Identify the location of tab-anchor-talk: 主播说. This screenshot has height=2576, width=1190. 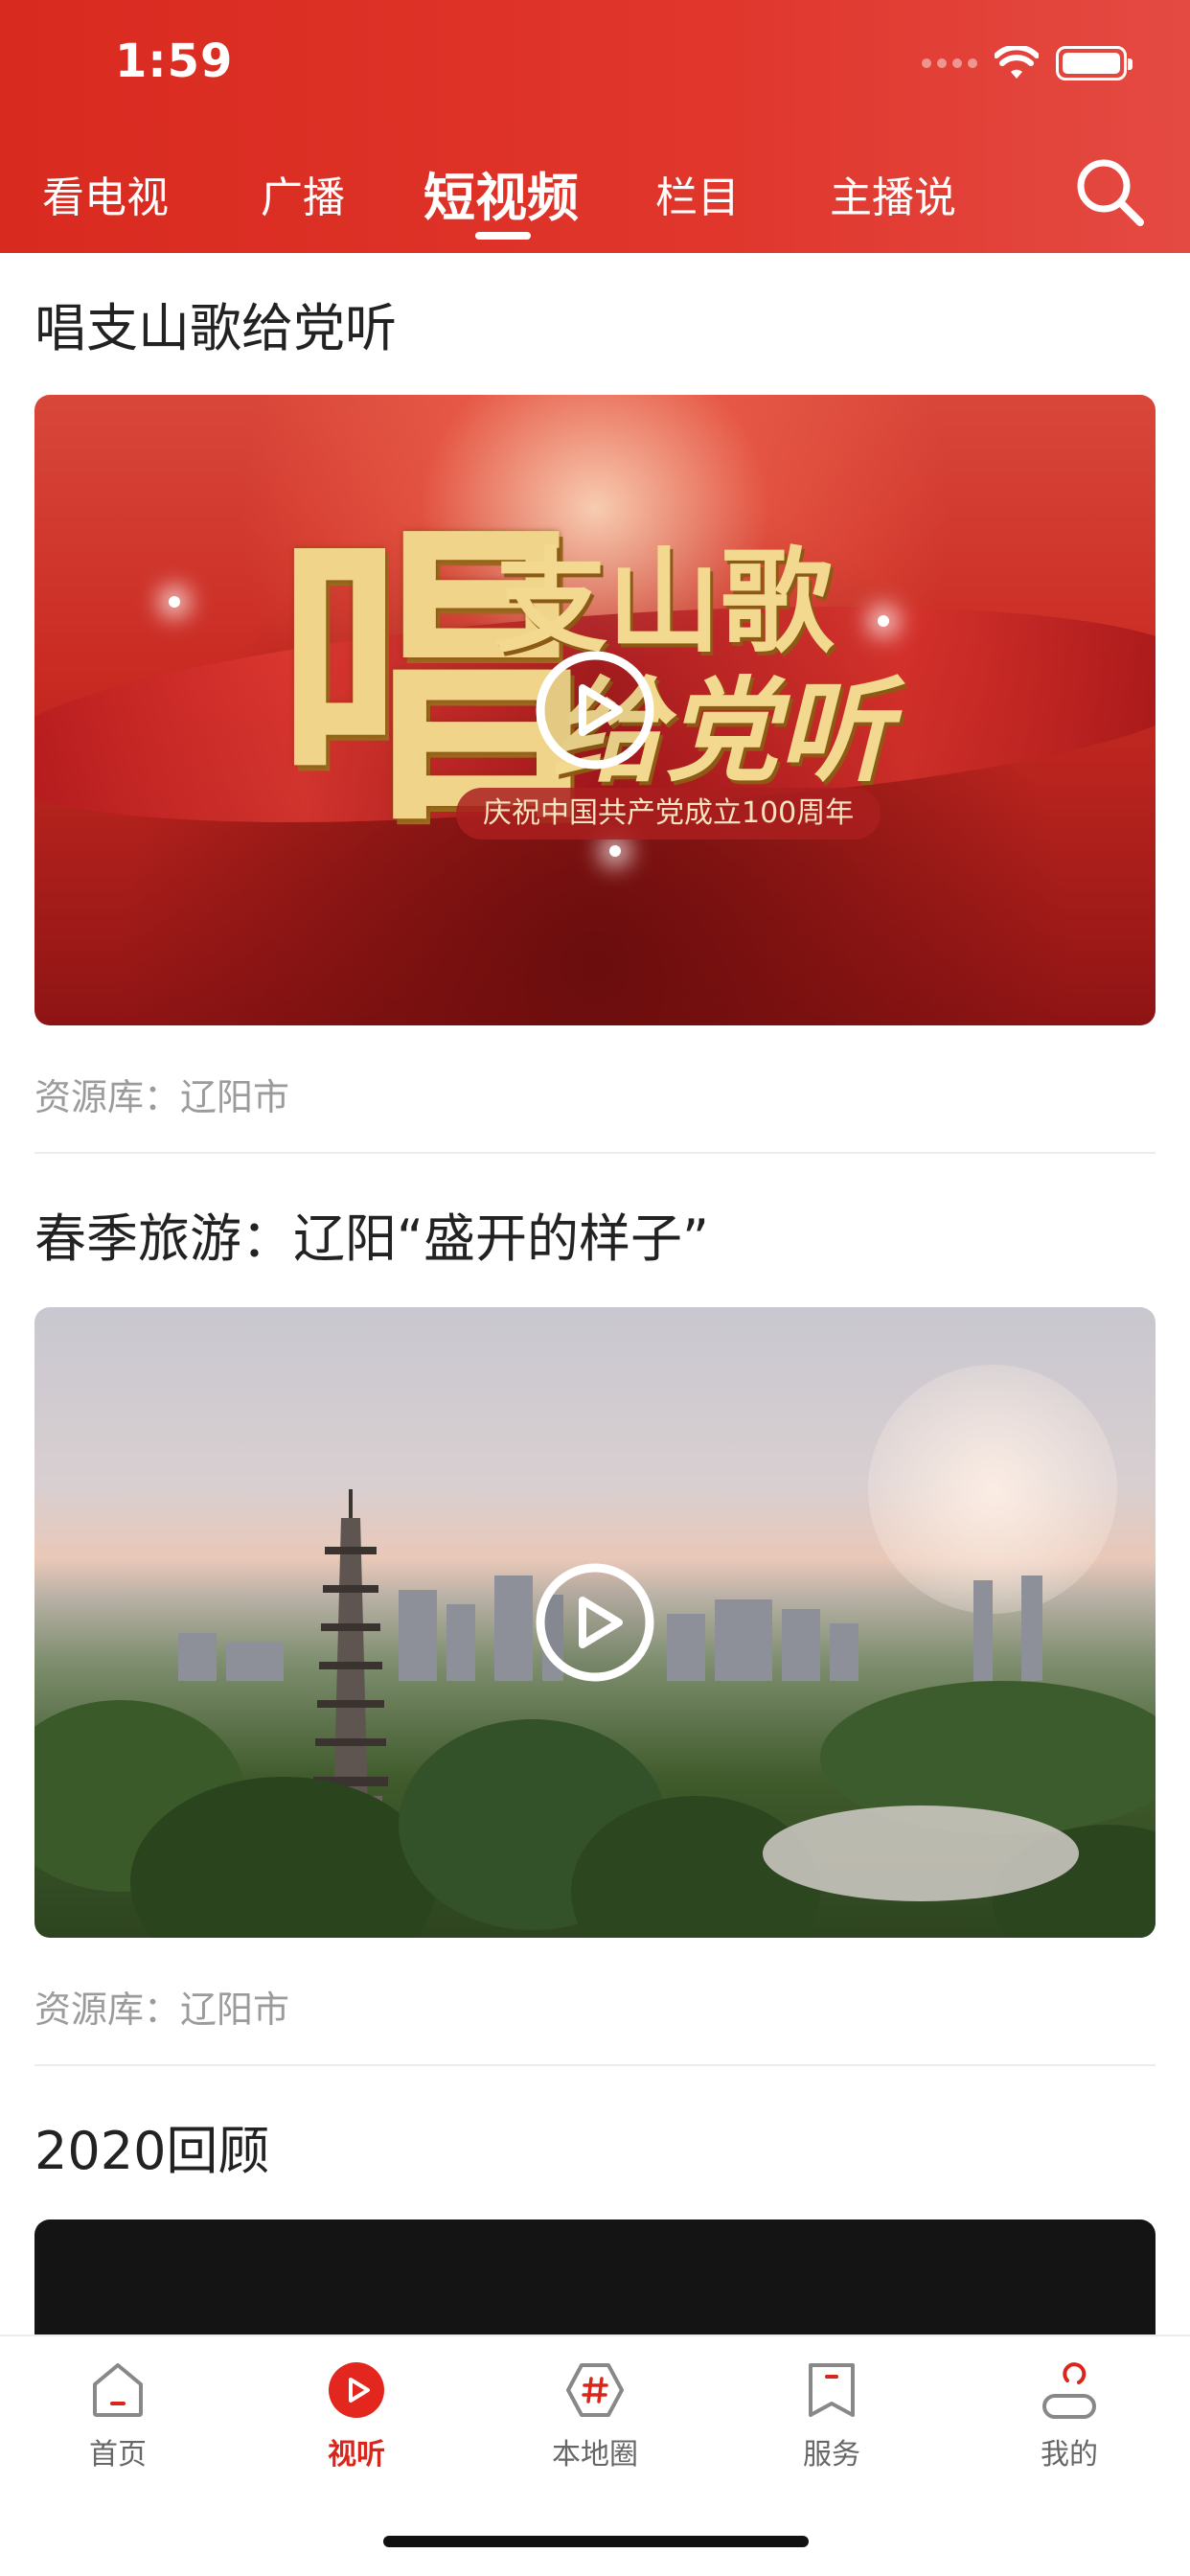
(893, 193).